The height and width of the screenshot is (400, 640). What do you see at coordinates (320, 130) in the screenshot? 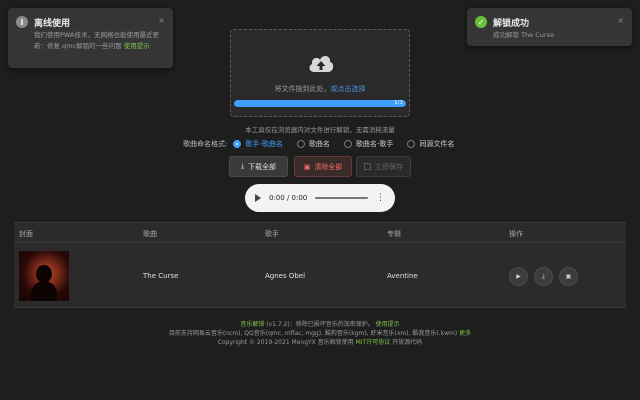
I see `tool-note: 本工具仅在浏览器内对文件进行解锁，无需消耗流量` at bounding box center [320, 130].